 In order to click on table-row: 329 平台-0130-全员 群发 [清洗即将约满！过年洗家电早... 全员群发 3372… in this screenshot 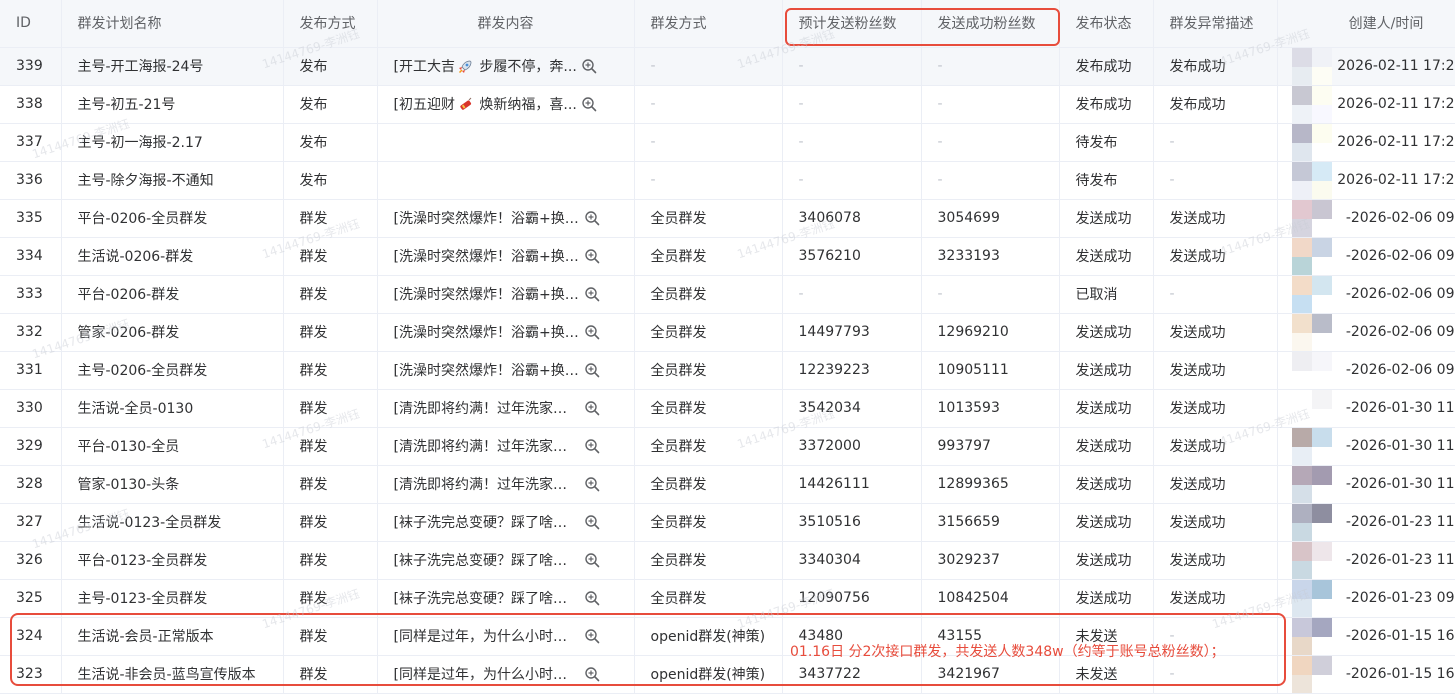, I will do `click(727, 446)`.